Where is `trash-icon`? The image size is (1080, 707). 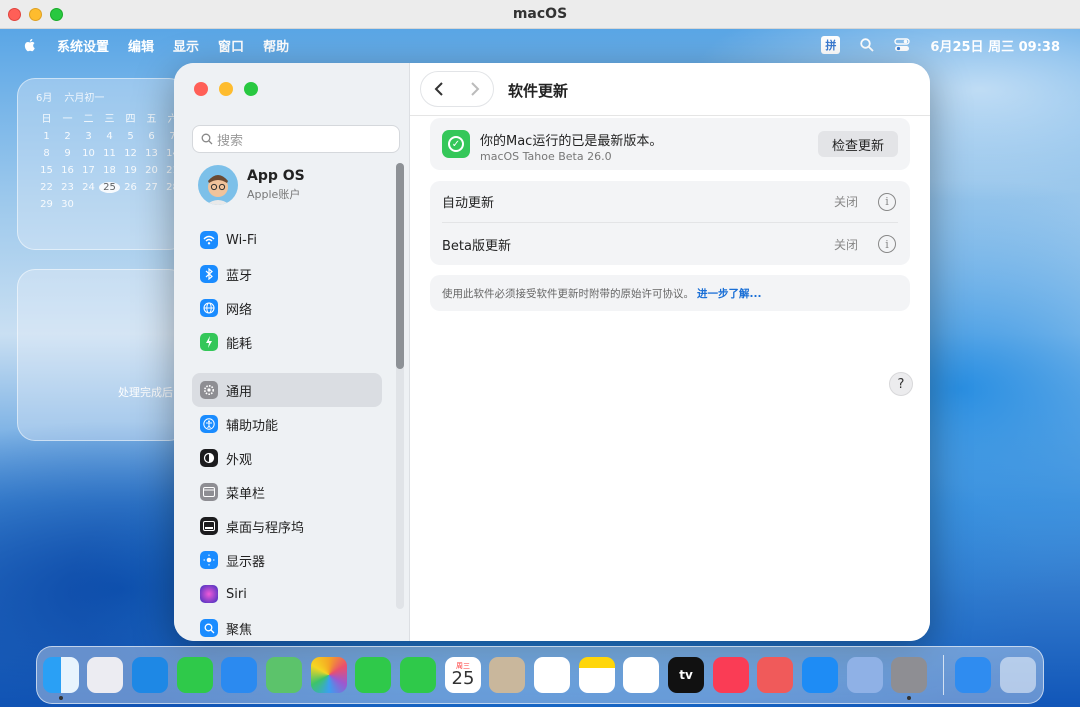 trash-icon is located at coordinates (1018, 675).